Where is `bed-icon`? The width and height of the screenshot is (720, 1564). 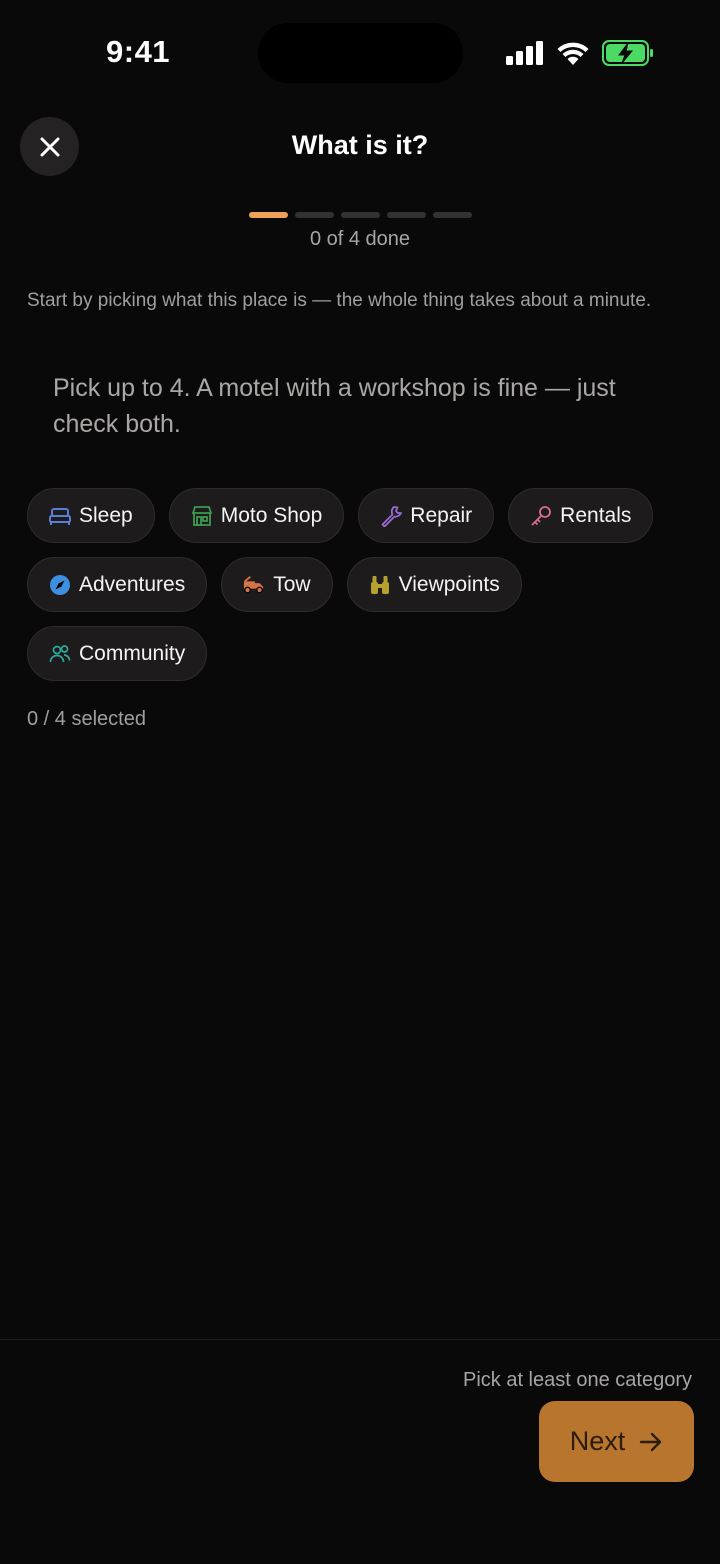 bed-icon is located at coordinates (60, 516).